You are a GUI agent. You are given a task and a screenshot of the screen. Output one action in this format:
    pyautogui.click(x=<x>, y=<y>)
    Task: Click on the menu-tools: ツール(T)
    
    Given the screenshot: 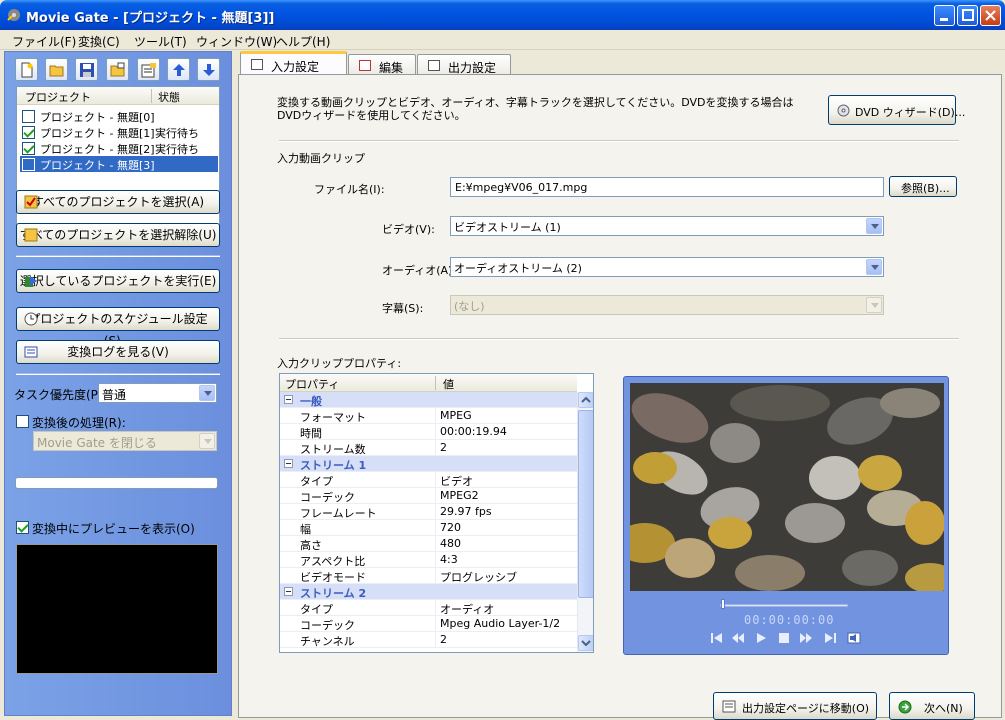 What is the action you would take?
    pyautogui.click(x=160, y=41)
    